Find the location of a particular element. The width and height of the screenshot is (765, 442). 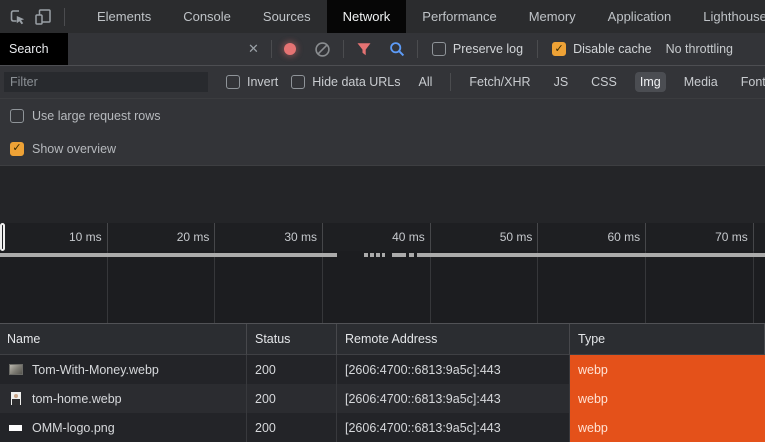

ruler-tick: 70 ms is located at coordinates (700, 237).